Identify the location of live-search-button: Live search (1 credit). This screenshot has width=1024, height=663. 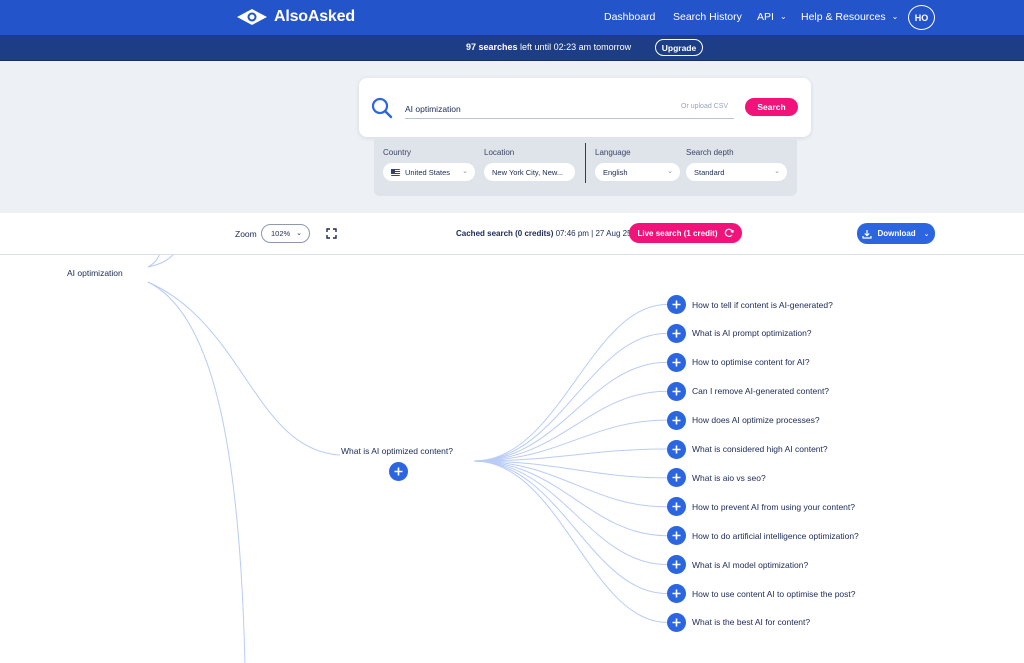
(685, 233).